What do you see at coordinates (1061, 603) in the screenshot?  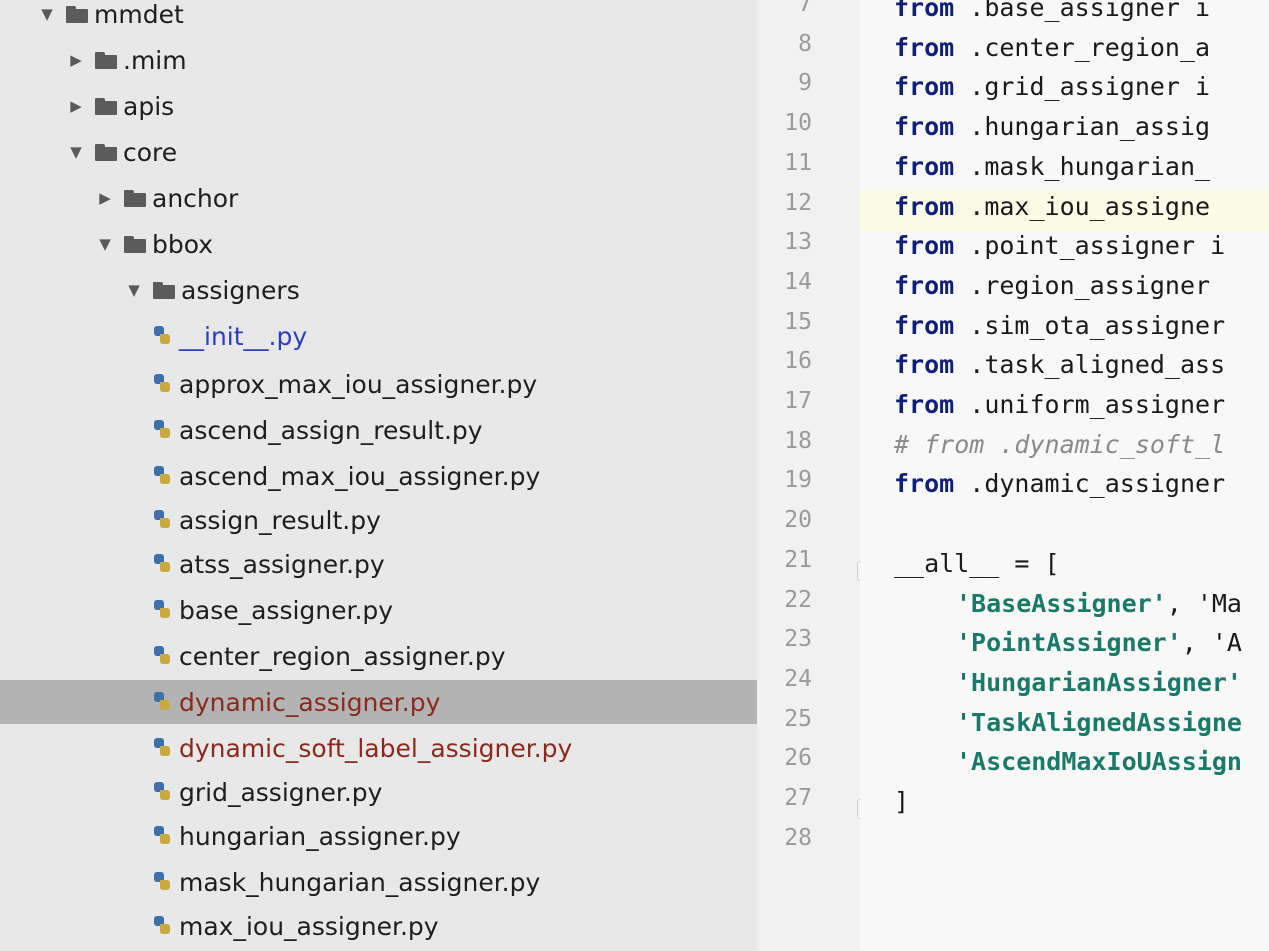 I see `code-token: 'BaseAssigner'` at bounding box center [1061, 603].